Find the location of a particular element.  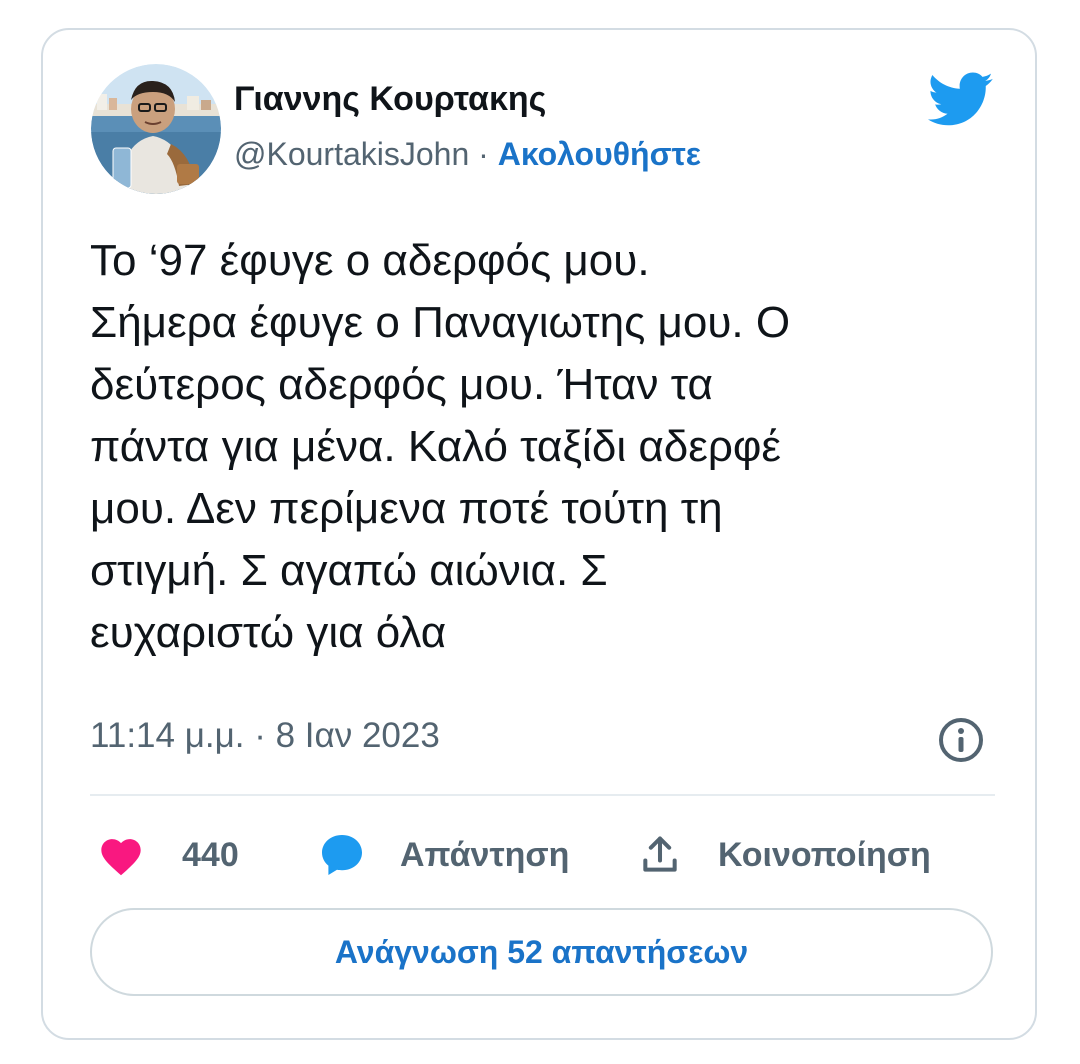

share-upload-icon is located at coordinates (660, 855).